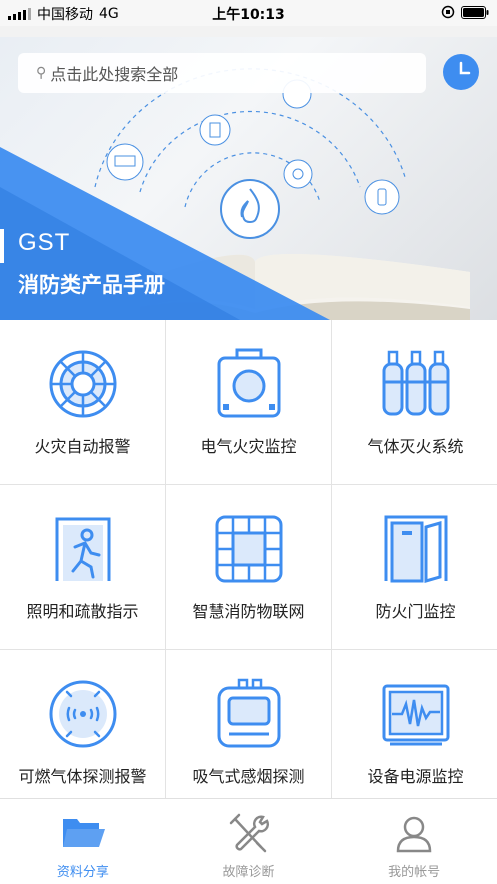  Describe the element at coordinates (248, 549) in the screenshot. I see `iot-grid-icon` at that location.